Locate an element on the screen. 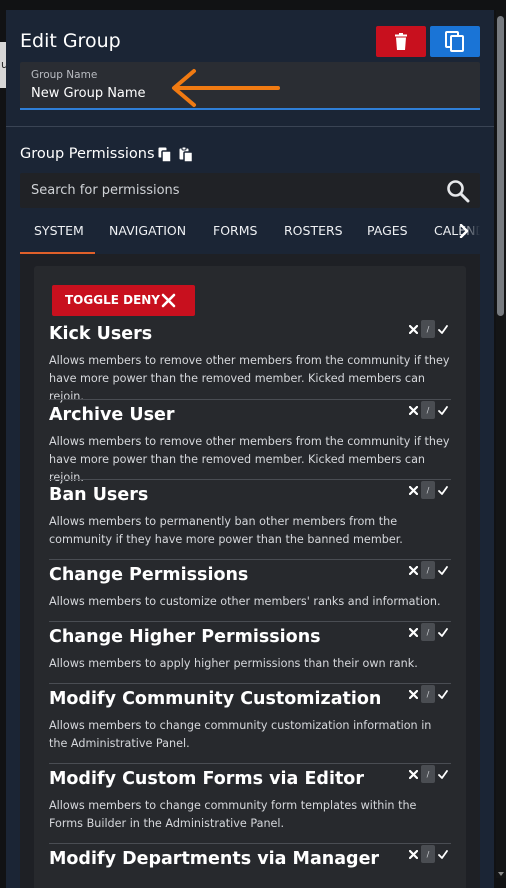 The image size is (506, 888). toggle-deny-label: TOGGLE DENY is located at coordinates (112, 300).